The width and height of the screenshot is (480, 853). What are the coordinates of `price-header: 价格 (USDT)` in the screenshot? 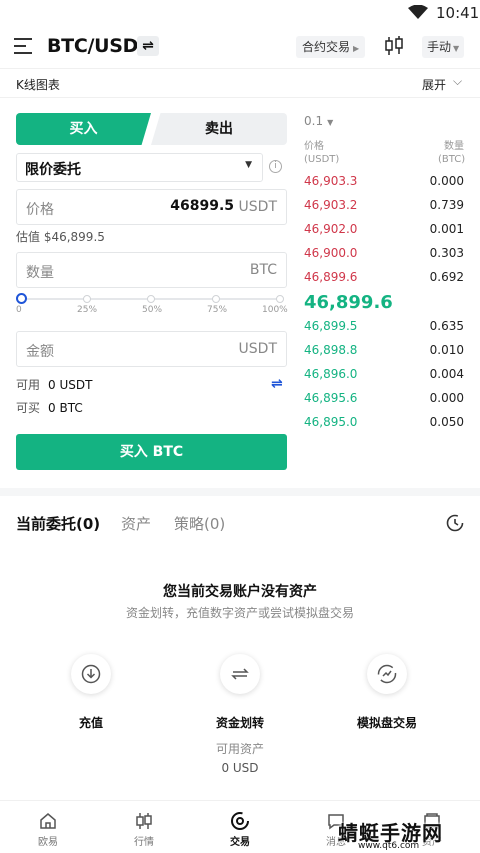 It's located at (321, 153).